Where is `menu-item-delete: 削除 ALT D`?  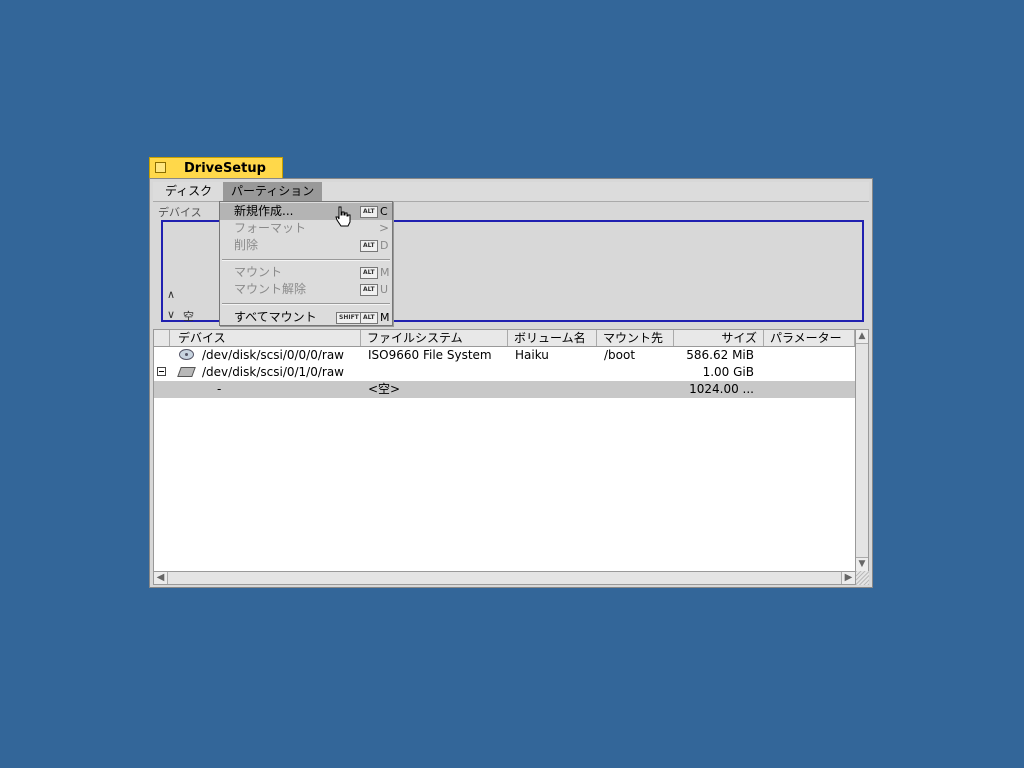
menu-item-delete: 削除 ALT D is located at coordinates (306, 245).